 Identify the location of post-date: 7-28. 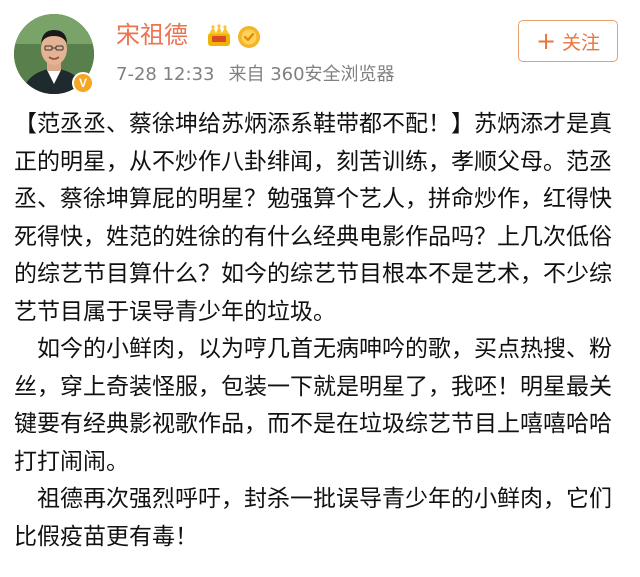
(136, 74).